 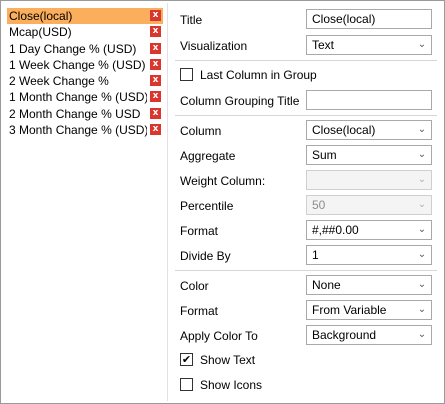 I want to click on column-row: Column Close(local) ⌄, so click(x=305, y=131).